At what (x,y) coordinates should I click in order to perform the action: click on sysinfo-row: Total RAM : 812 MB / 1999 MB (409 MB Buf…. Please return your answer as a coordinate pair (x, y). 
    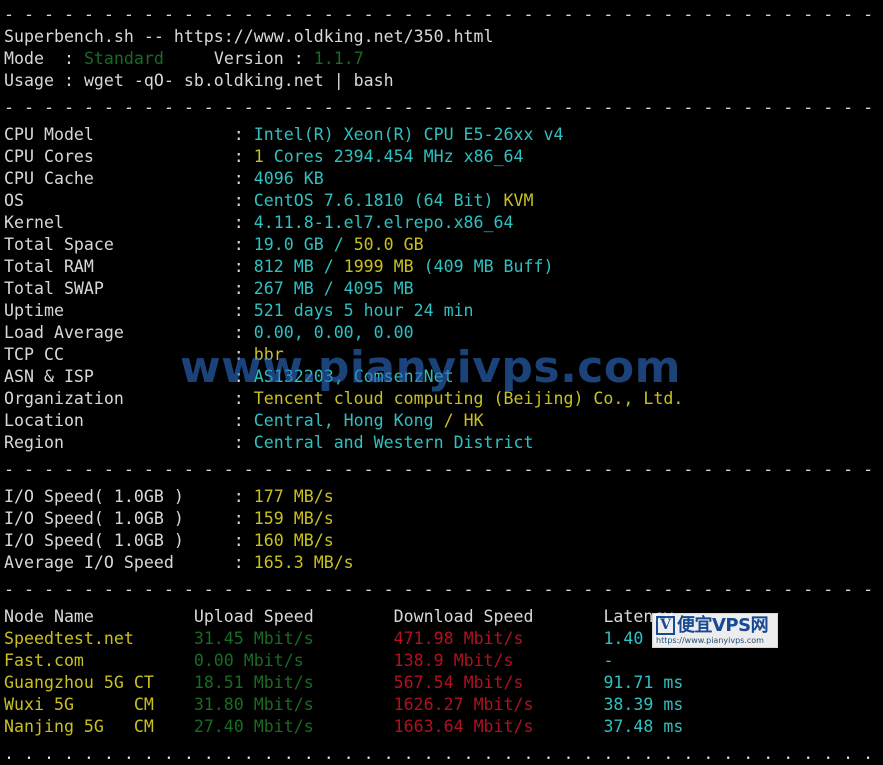
    Looking at the image, I should click on (443, 267).